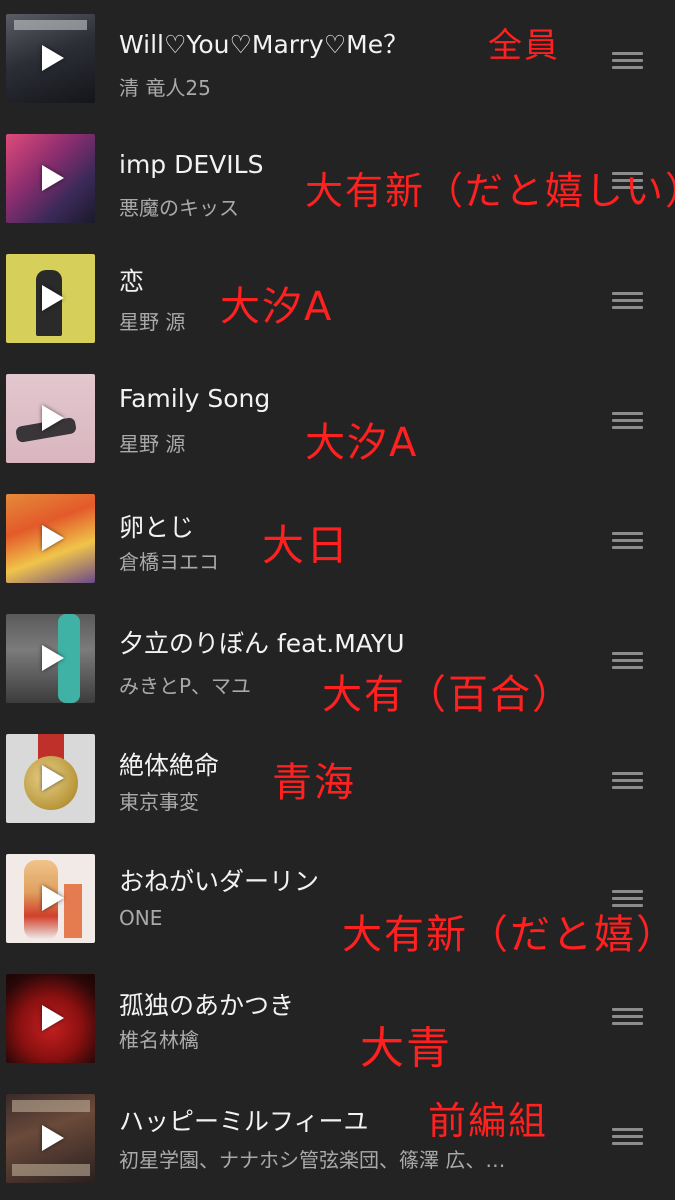  Describe the element at coordinates (337, 1020) in the screenshot. I see `track-row: 孤独のあかつき 椎名林檎 大青` at that location.